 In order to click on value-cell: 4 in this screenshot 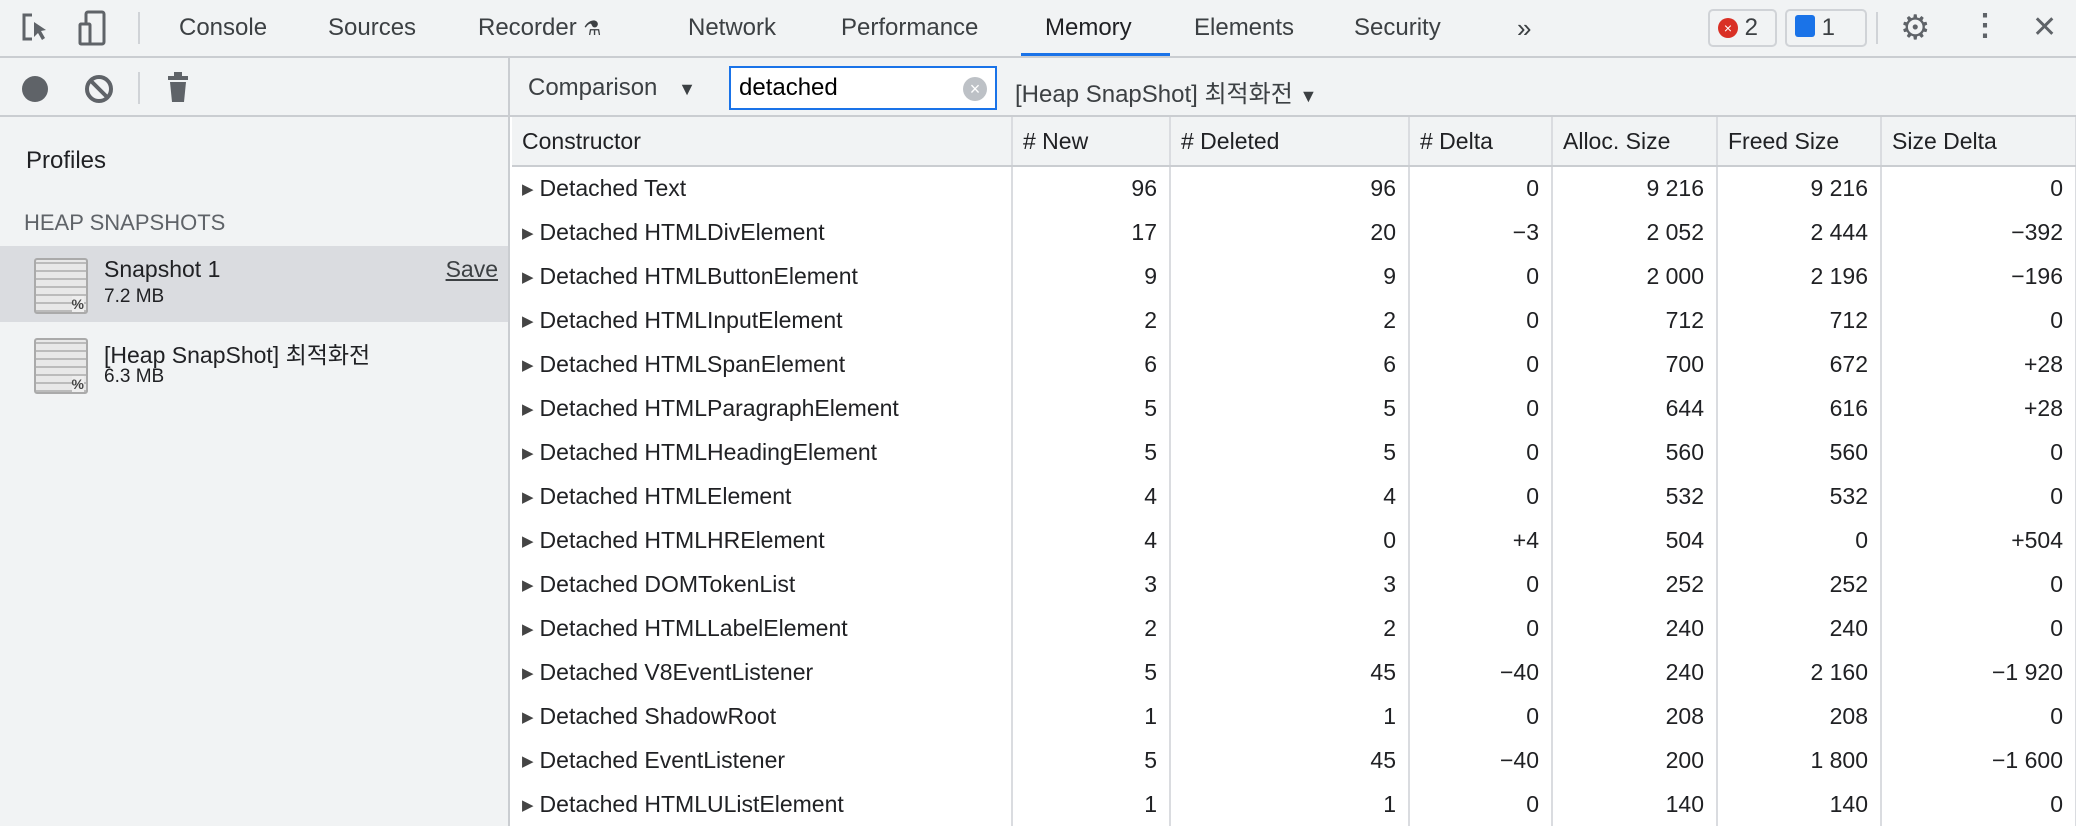, I will do `click(1091, 540)`.